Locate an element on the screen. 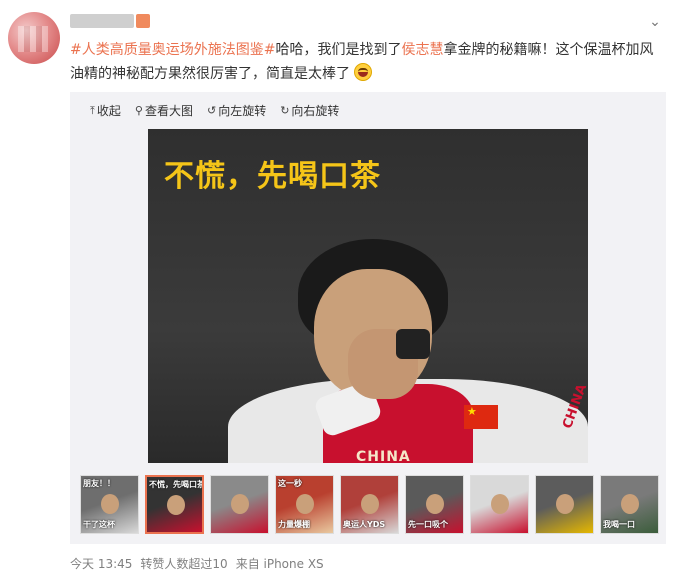 The height and width of the screenshot is (583, 673). laughing-emoji-icon is located at coordinates (363, 72).